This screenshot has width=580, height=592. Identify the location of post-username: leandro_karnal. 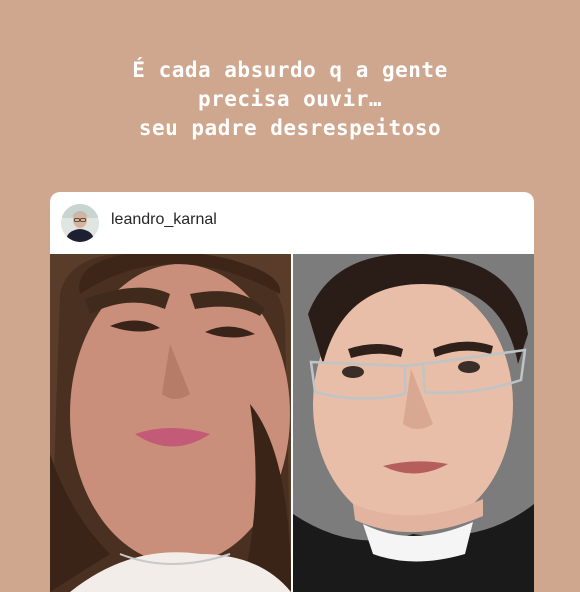
(164, 220).